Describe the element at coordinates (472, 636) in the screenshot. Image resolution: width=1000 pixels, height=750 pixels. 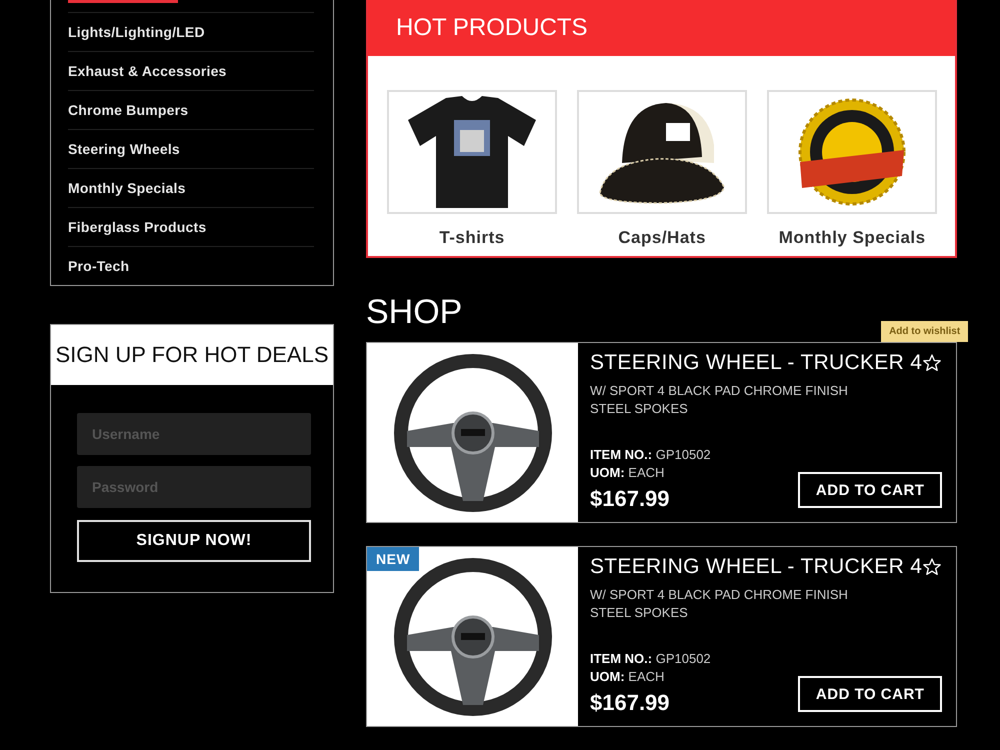
I see `product-image: NEW` at that location.